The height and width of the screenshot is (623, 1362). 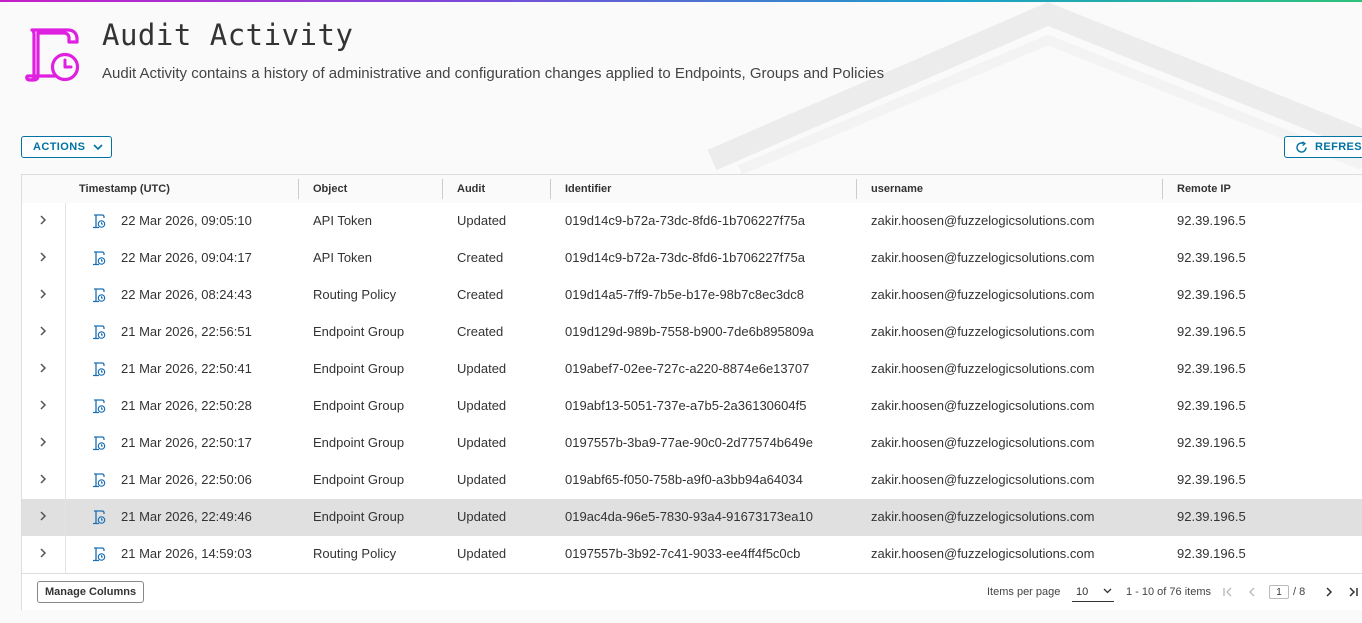 I want to click on actions-button-label: ACTIONS, so click(x=59, y=147).